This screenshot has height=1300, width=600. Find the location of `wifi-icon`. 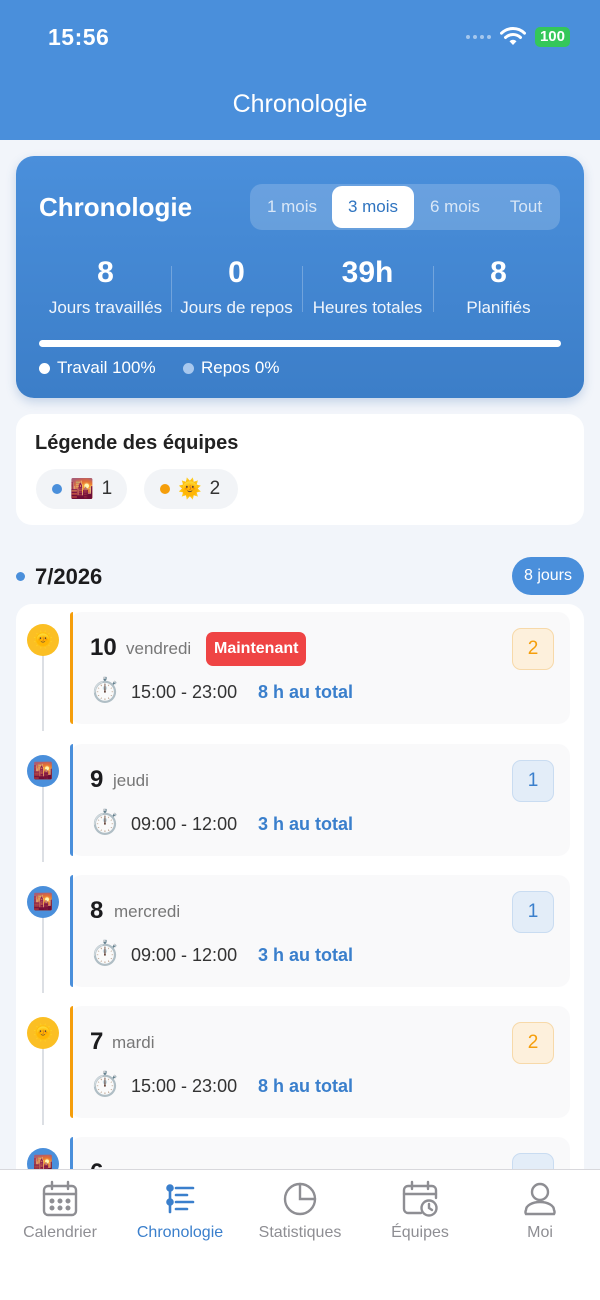

wifi-icon is located at coordinates (512, 36).